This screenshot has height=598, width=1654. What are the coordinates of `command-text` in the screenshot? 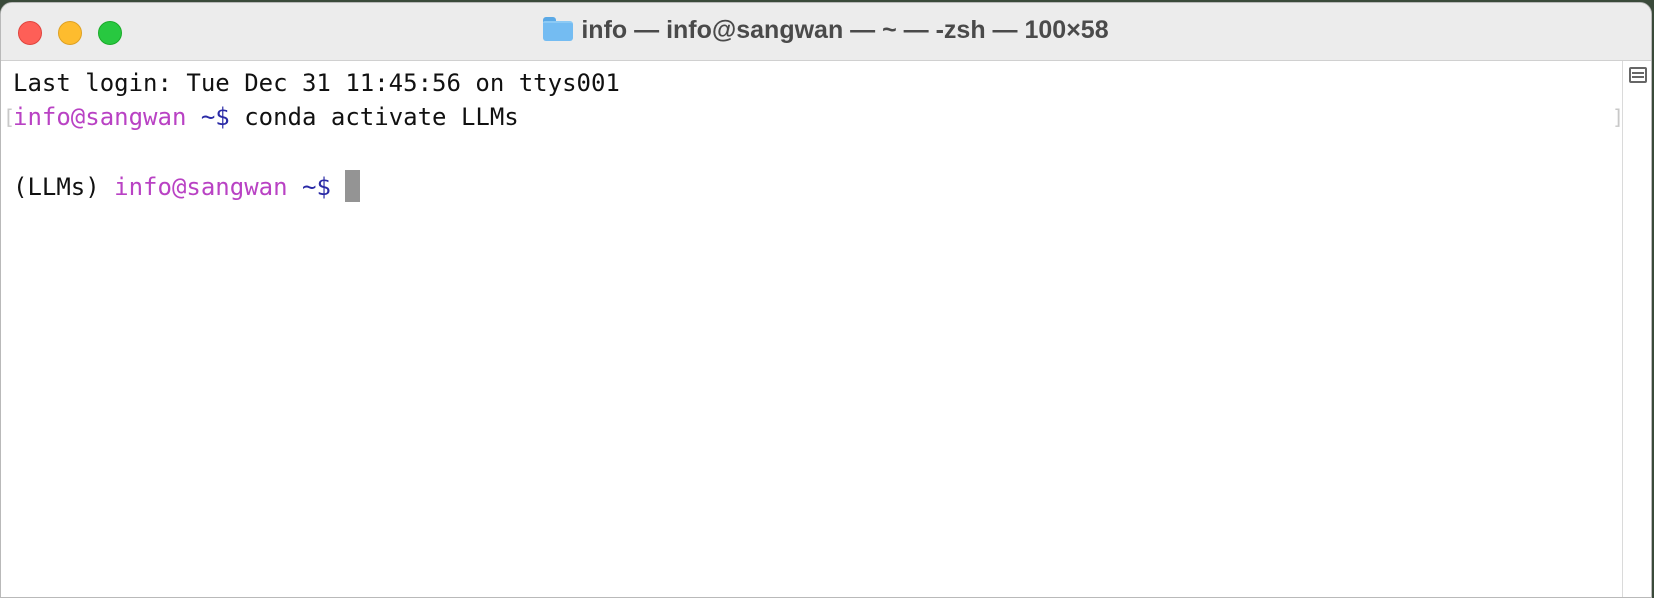 It's located at (338, 187).